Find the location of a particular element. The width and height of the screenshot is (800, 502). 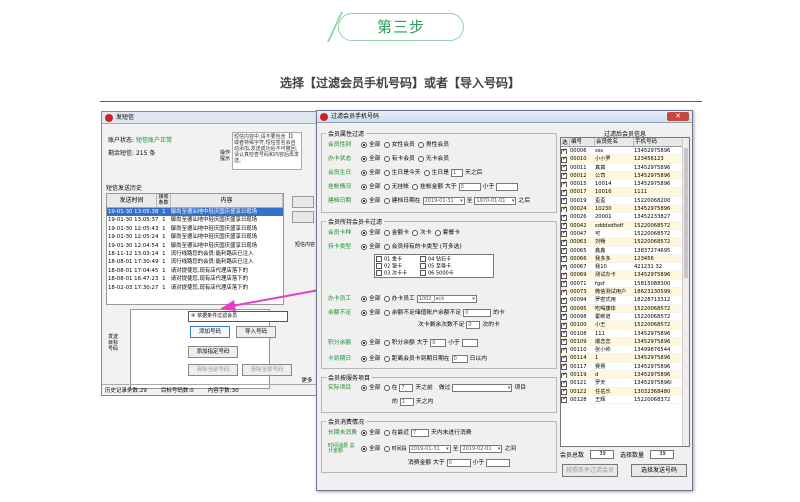

card-type-amount-radio is located at coordinates (386, 233).